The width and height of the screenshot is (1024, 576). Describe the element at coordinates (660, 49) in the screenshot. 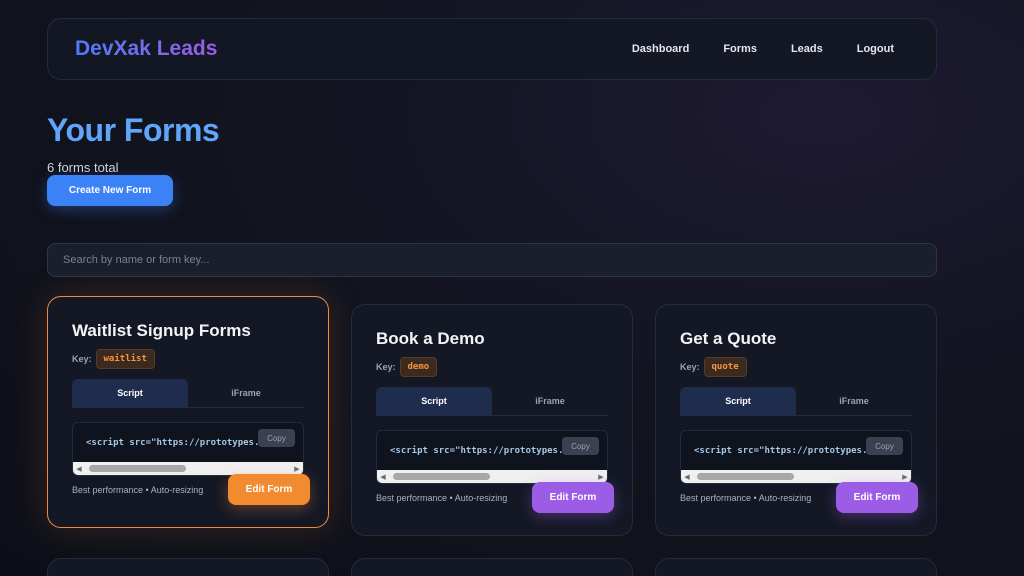

I see `nav-link-dashboard: Dashboard` at that location.